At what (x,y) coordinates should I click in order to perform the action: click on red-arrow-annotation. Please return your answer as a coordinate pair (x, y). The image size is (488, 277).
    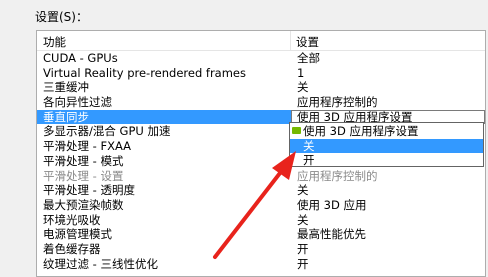
    Looking at the image, I should click on (254, 205).